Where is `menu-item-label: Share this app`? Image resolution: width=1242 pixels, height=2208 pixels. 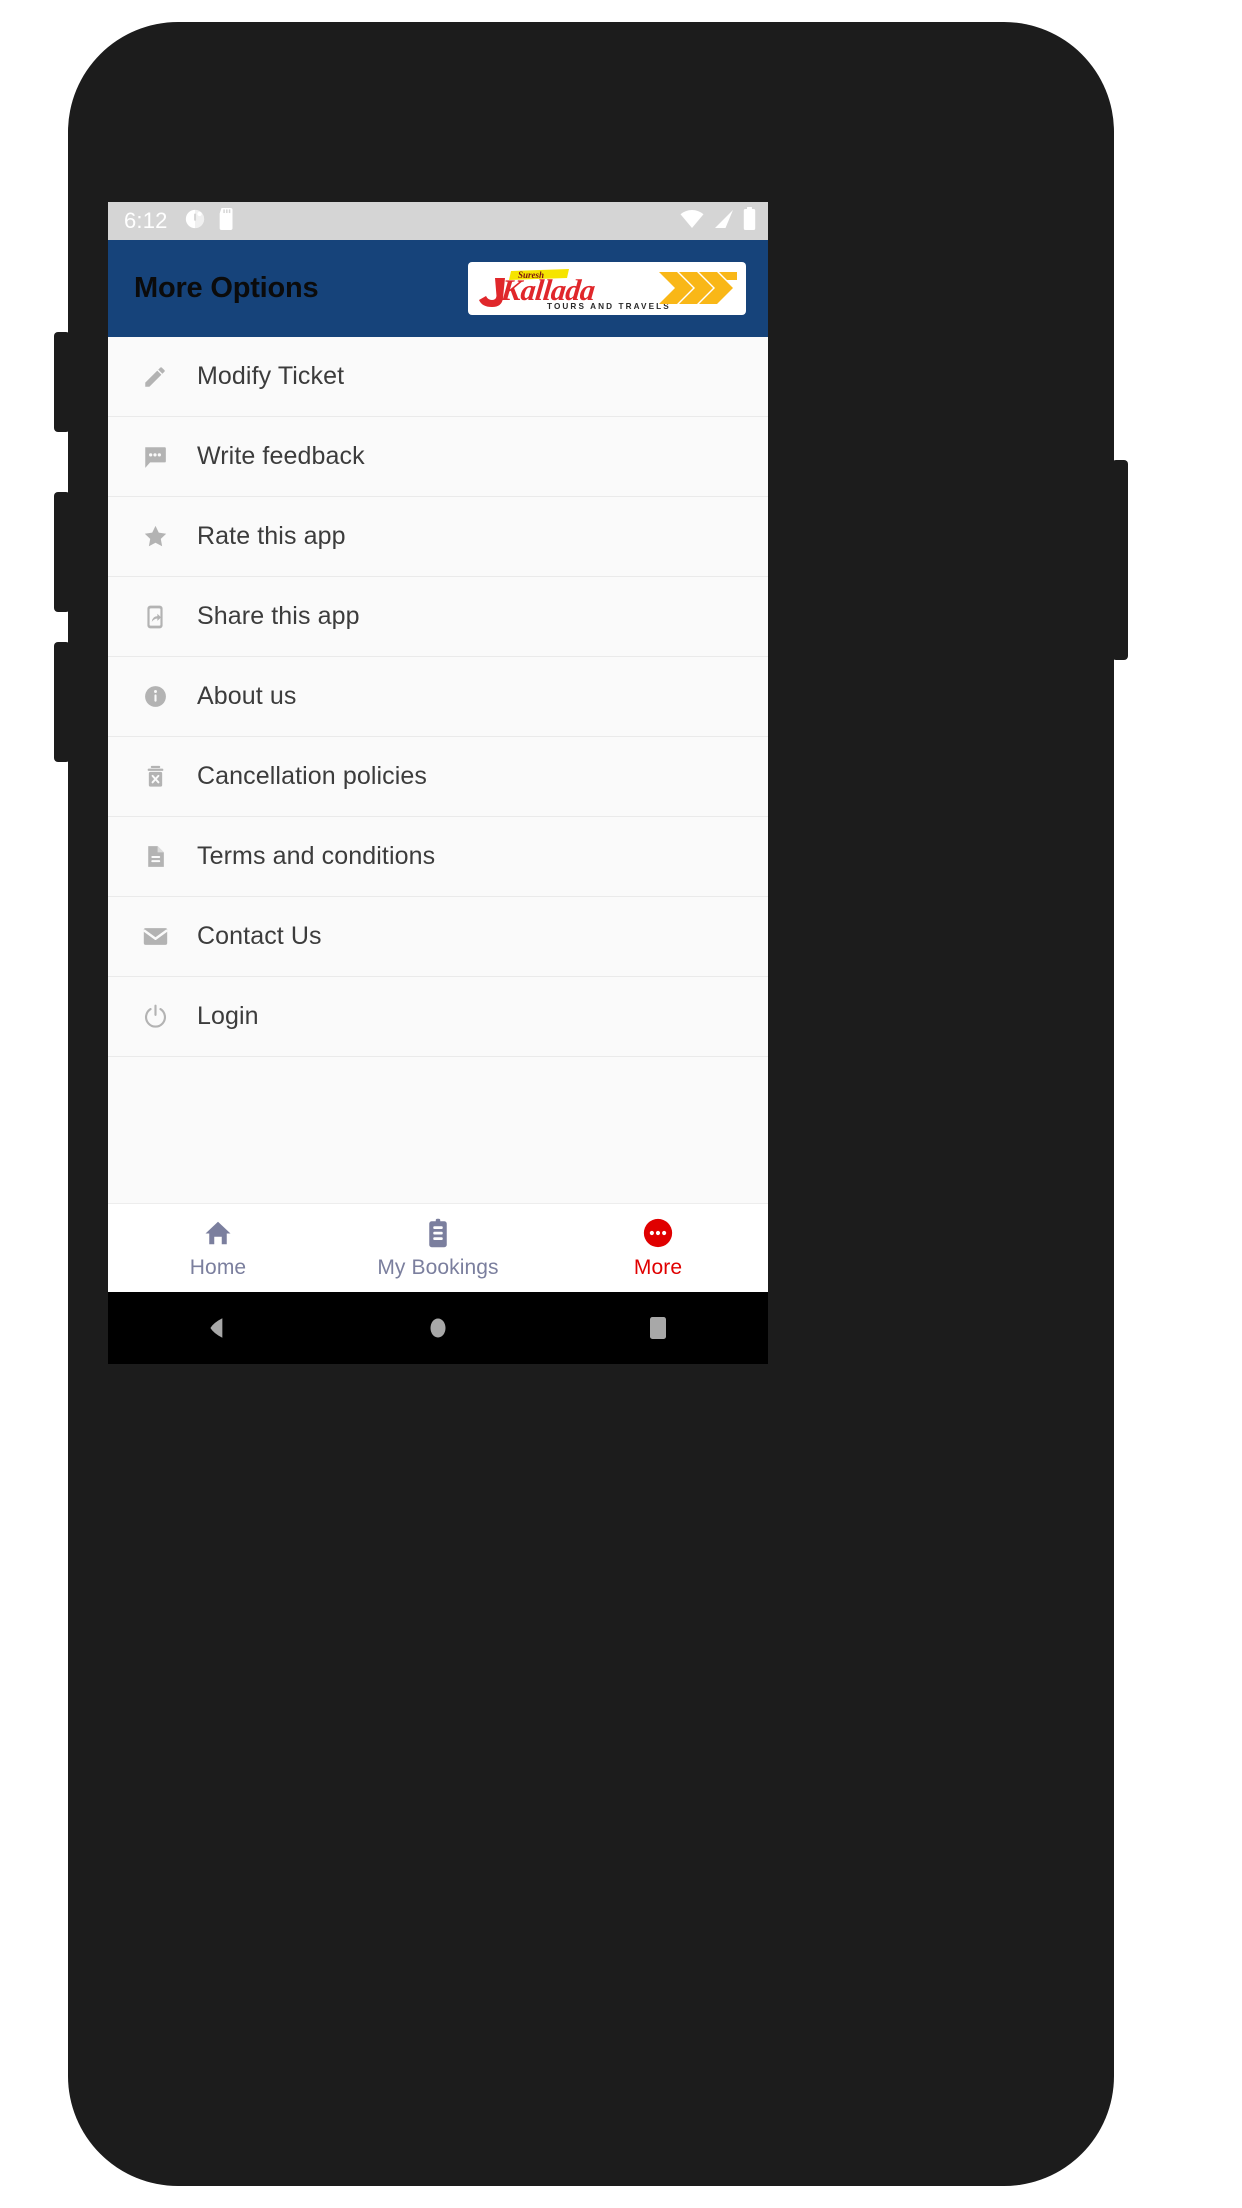
menu-item-label: Share this app is located at coordinates (278, 616).